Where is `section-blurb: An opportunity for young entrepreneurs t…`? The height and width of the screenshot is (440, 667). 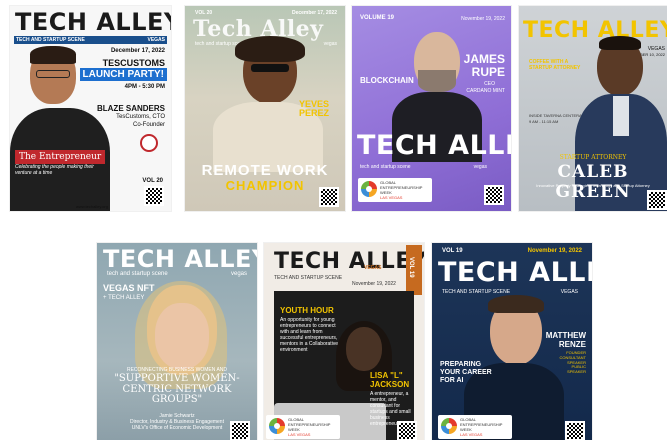
section-blurb: An opportunity for young entrepreneurs t… is located at coordinates (309, 335).